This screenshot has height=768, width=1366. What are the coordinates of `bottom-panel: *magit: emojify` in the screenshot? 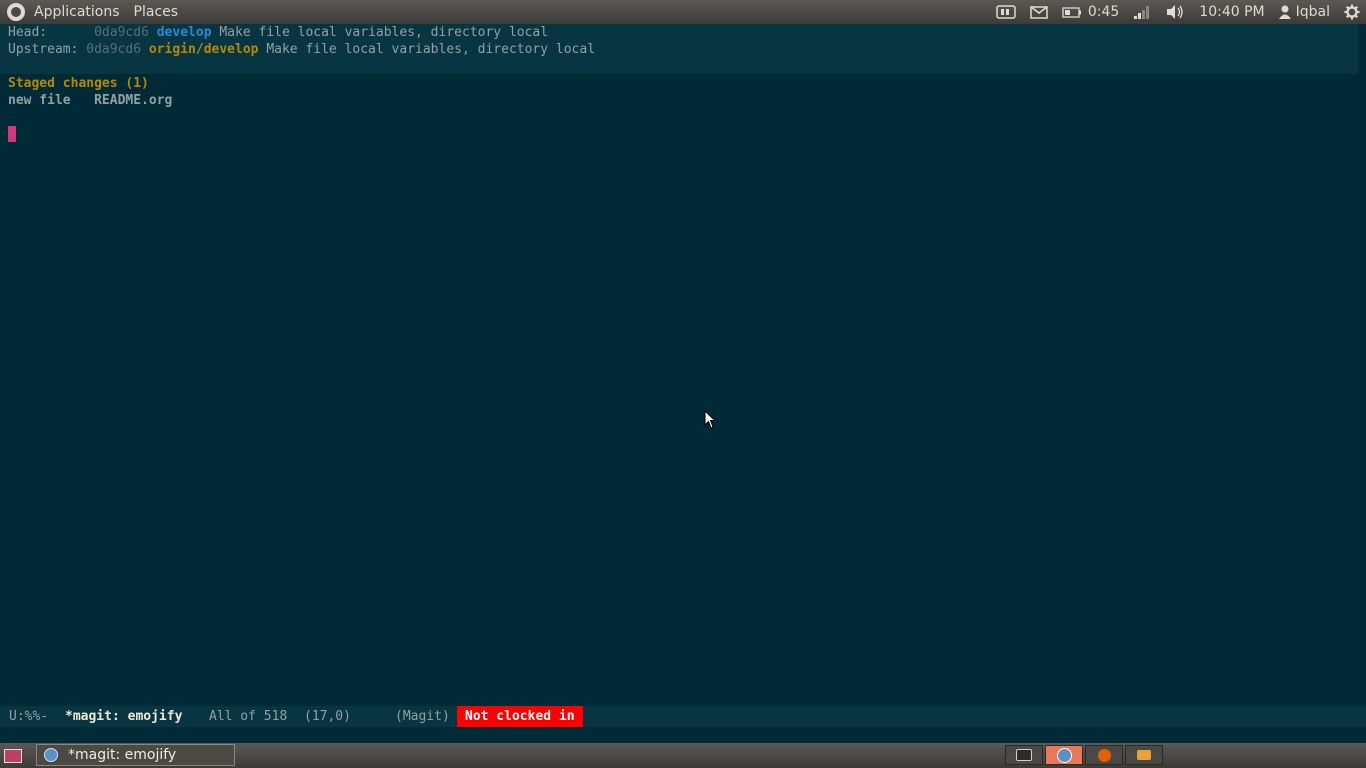 It's located at (683, 755).